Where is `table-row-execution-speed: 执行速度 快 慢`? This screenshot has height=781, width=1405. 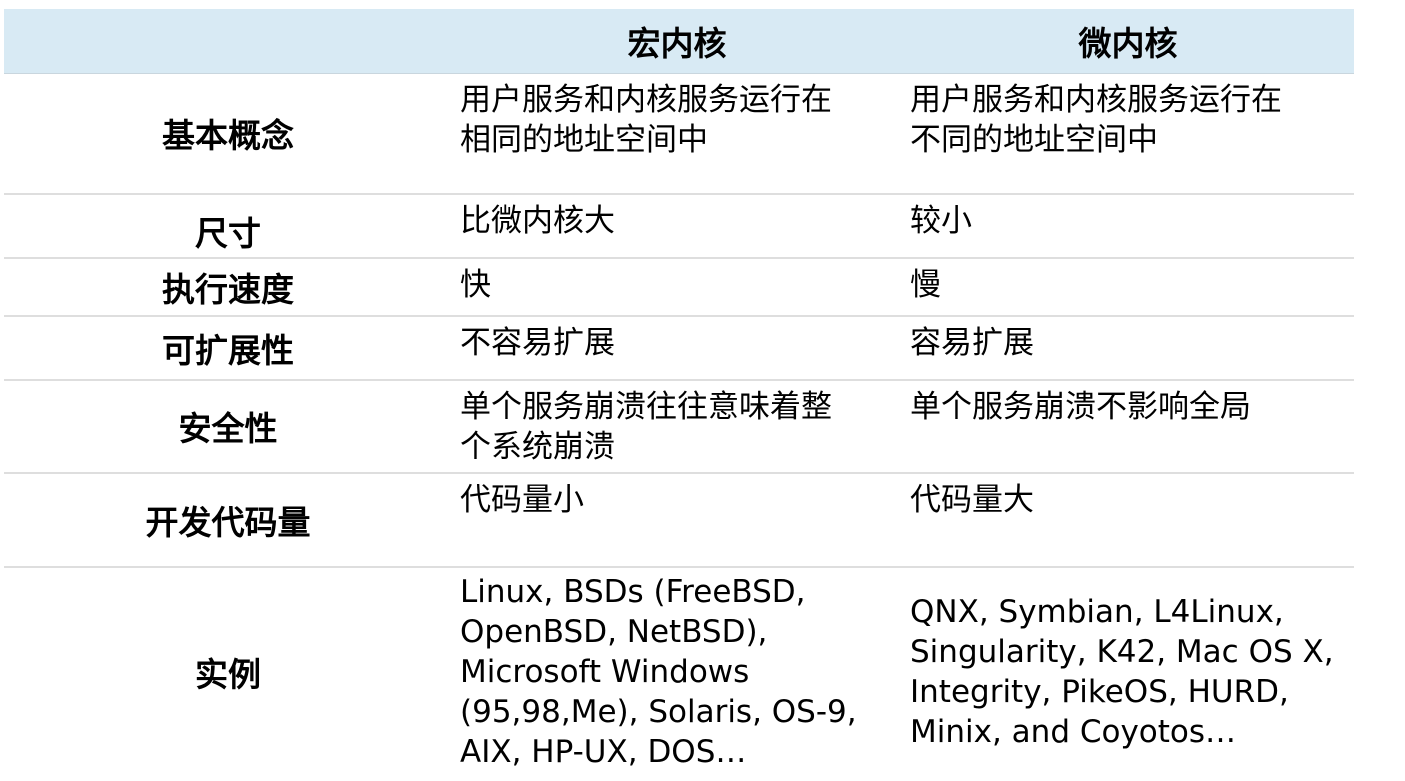 table-row-execution-speed: 执行速度 快 慢 is located at coordinates (679, 287).